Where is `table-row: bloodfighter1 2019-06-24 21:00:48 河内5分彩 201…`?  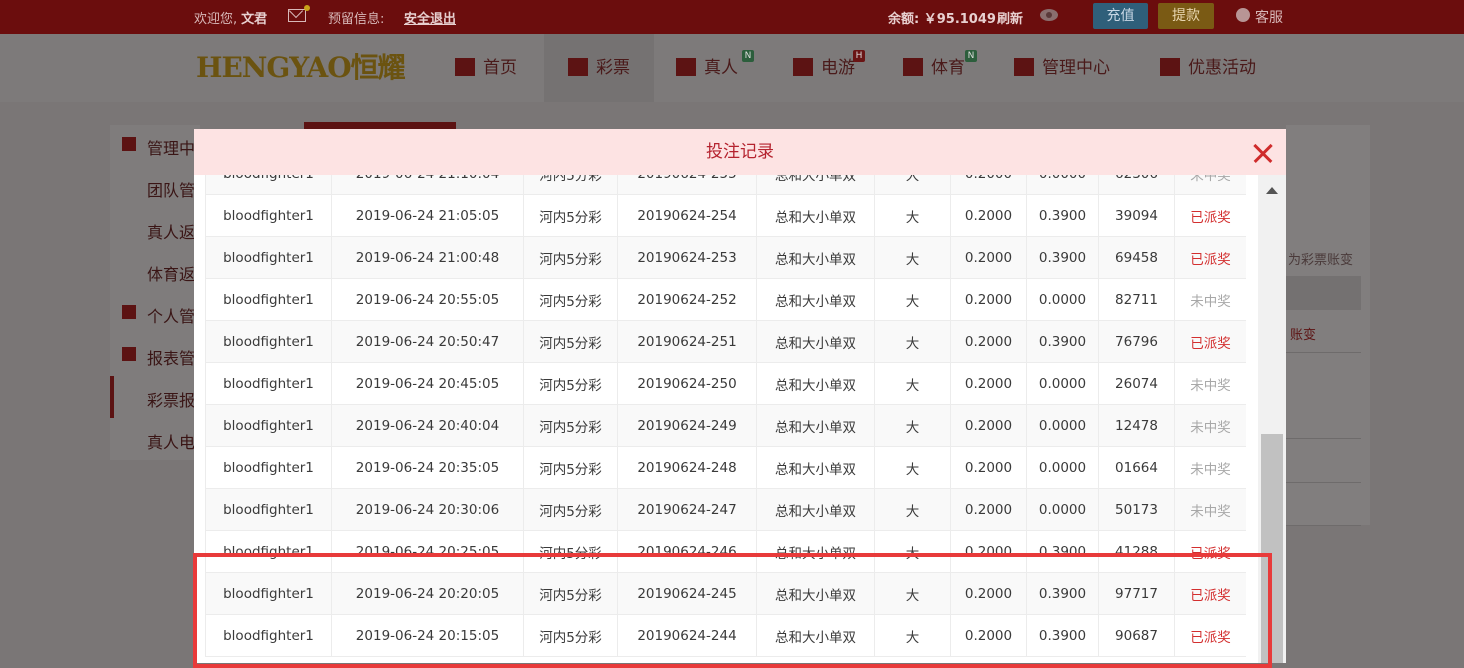
table-row: bloodfighter1 2019-06-24 21:00:48 河内5分彩 201… is located at coordinates (725, 257).